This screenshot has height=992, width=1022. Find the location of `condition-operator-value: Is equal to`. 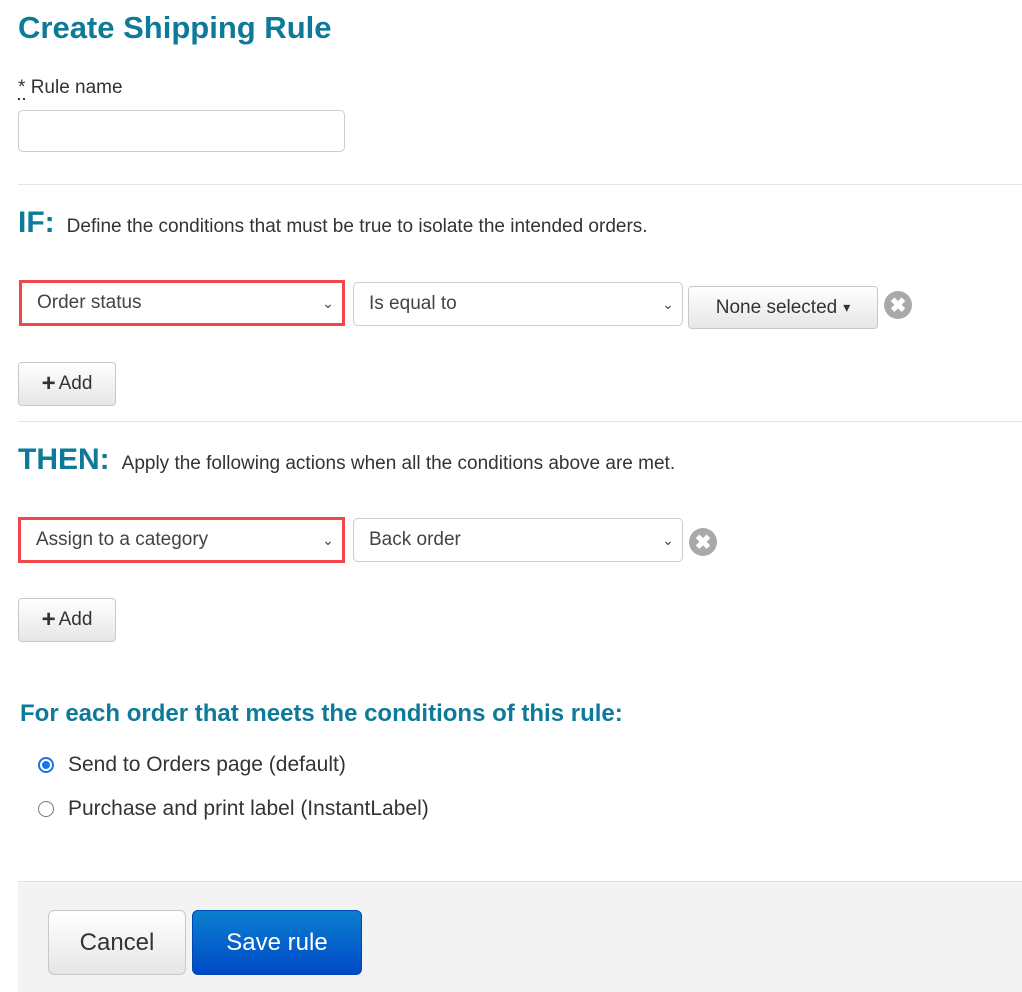

condition-operator-value: Is equal to is located at coordinates (413, 303).